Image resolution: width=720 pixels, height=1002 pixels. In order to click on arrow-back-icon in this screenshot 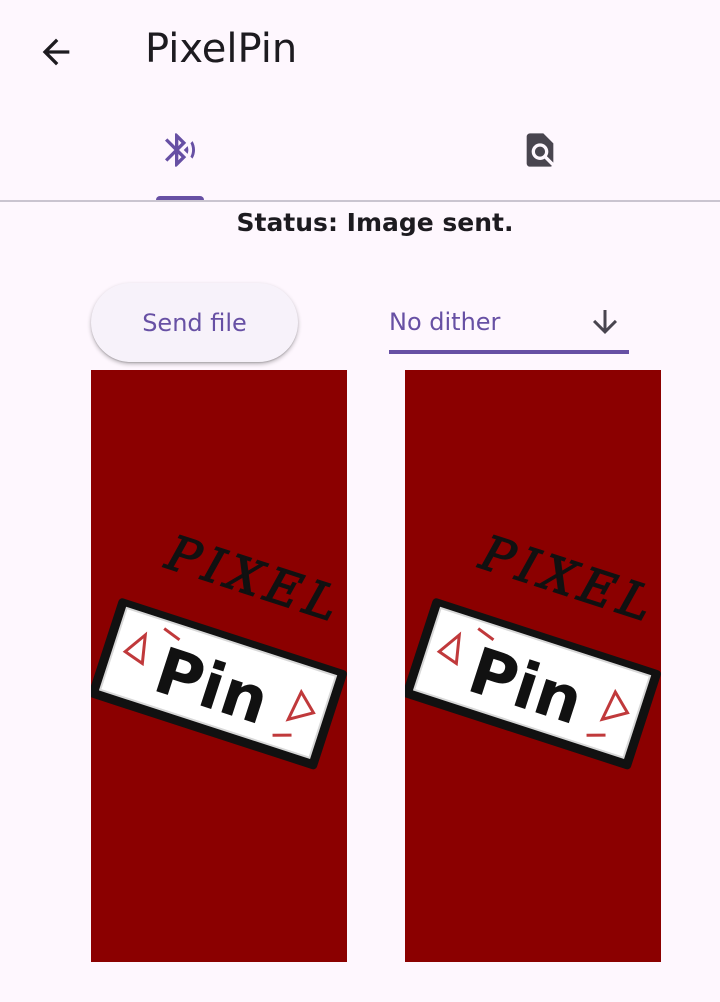, I will do `click(56, 52)`.